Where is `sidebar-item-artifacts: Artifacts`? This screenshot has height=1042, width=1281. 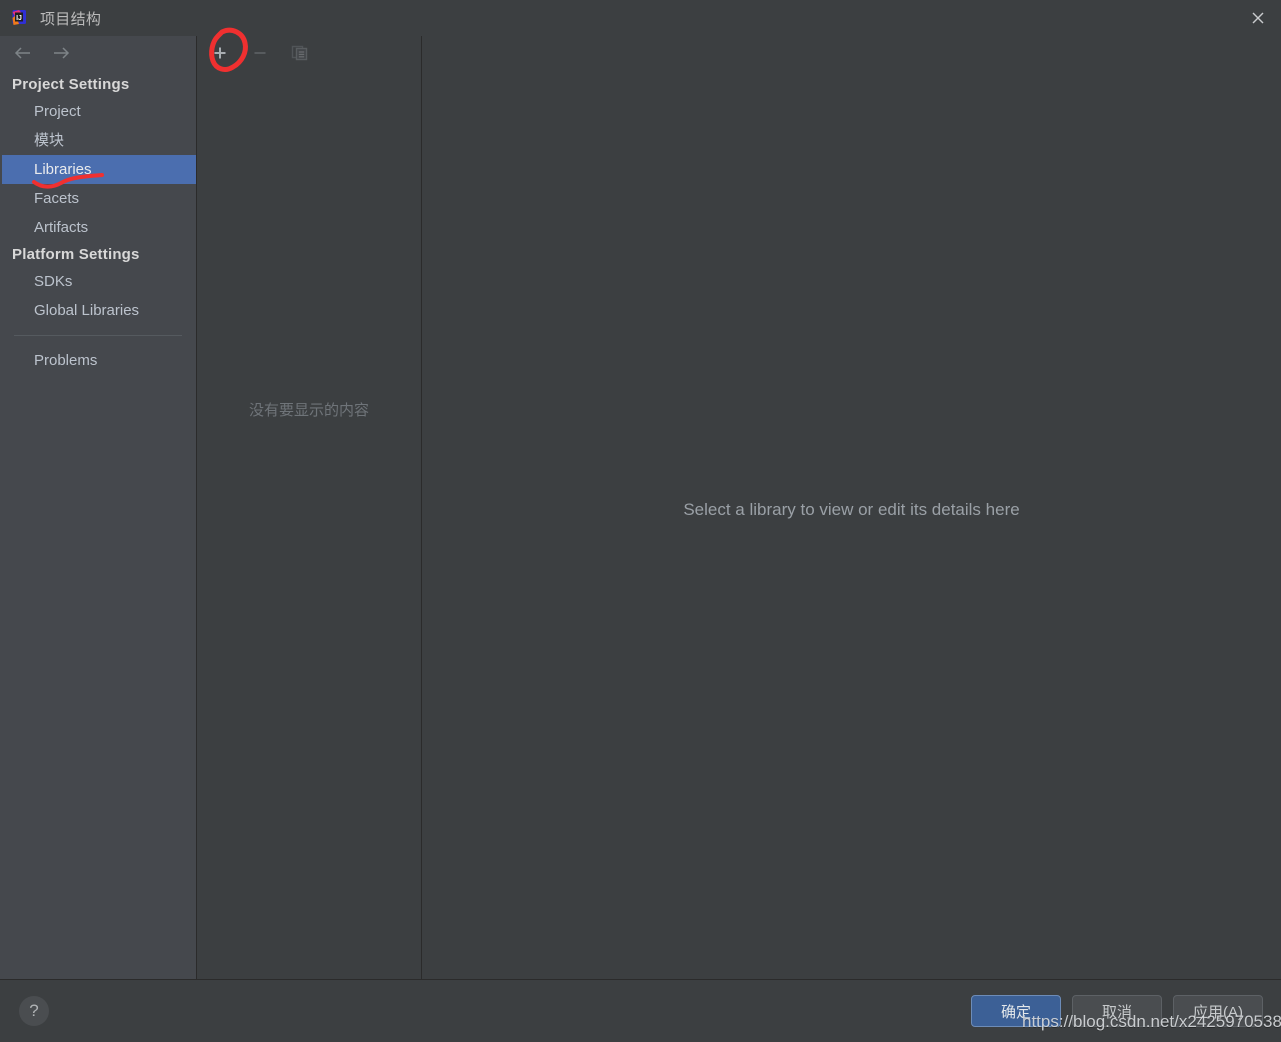 sidebar-item-artifacts: Artifacts is located at coordinates (98, 227).